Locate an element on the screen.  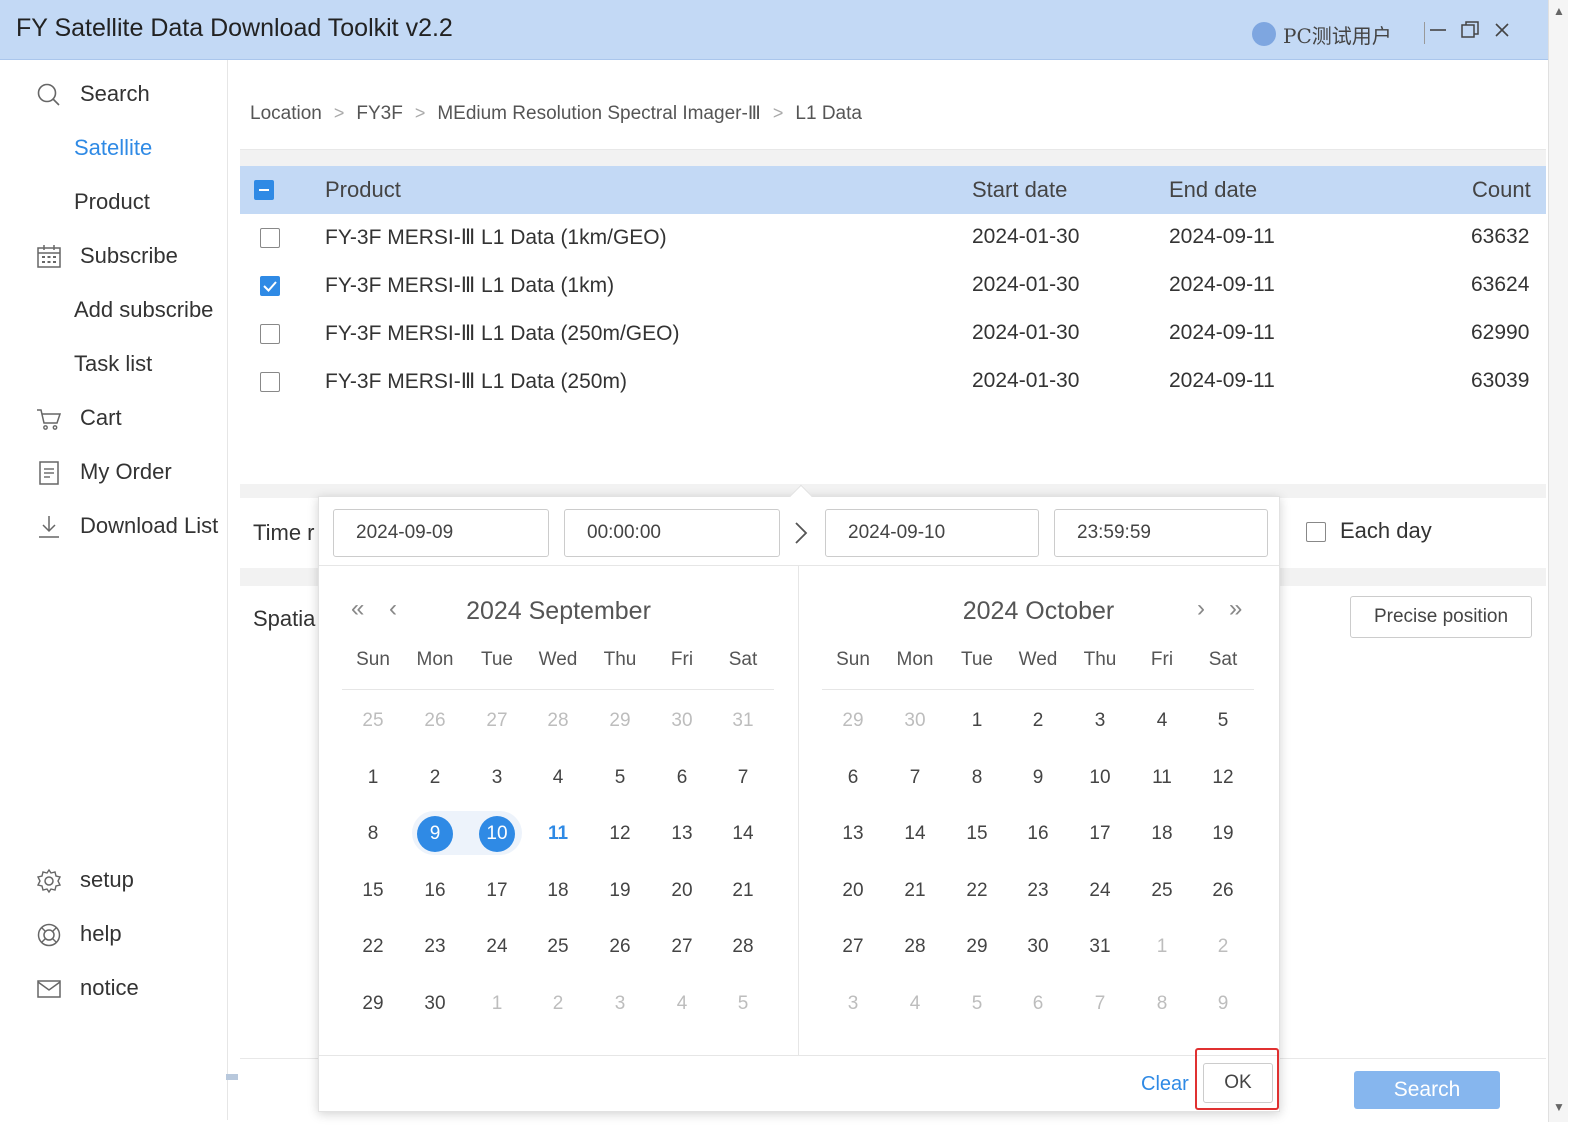
scroll-up-icon: ▲ is located at coordinates (1559, 11).